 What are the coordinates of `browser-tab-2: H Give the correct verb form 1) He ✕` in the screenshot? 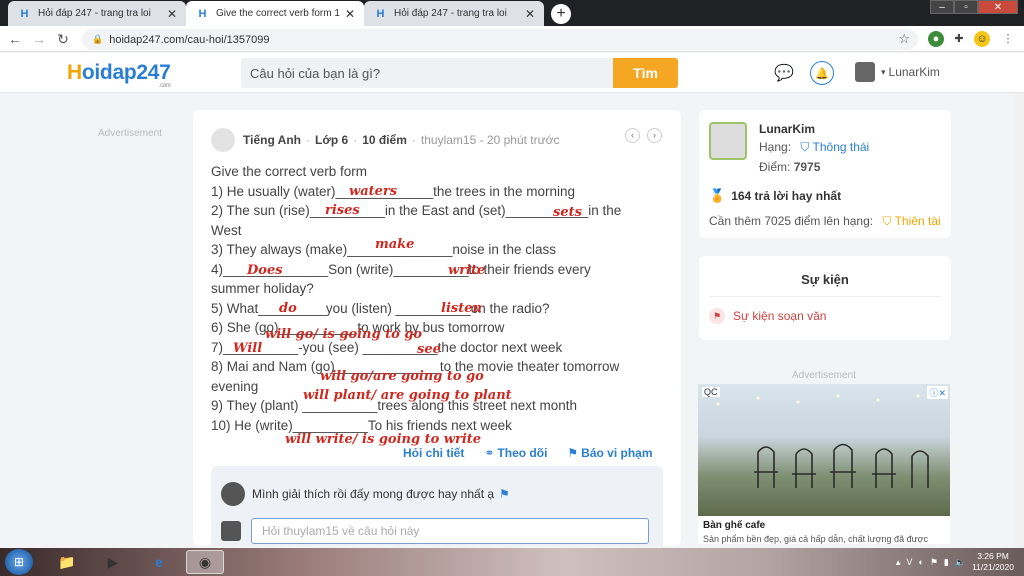 It's located at (275, 13).